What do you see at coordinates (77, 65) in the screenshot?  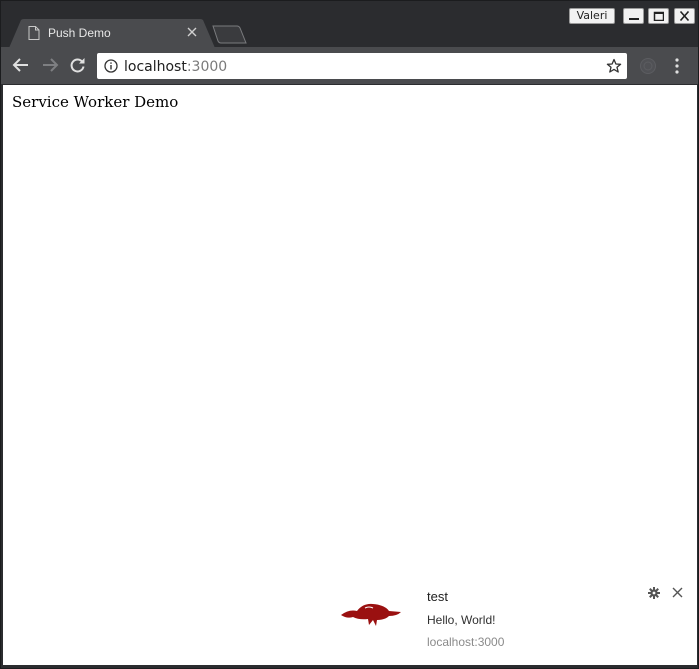 I see `reload-icon` at bounding box center [77, 65].